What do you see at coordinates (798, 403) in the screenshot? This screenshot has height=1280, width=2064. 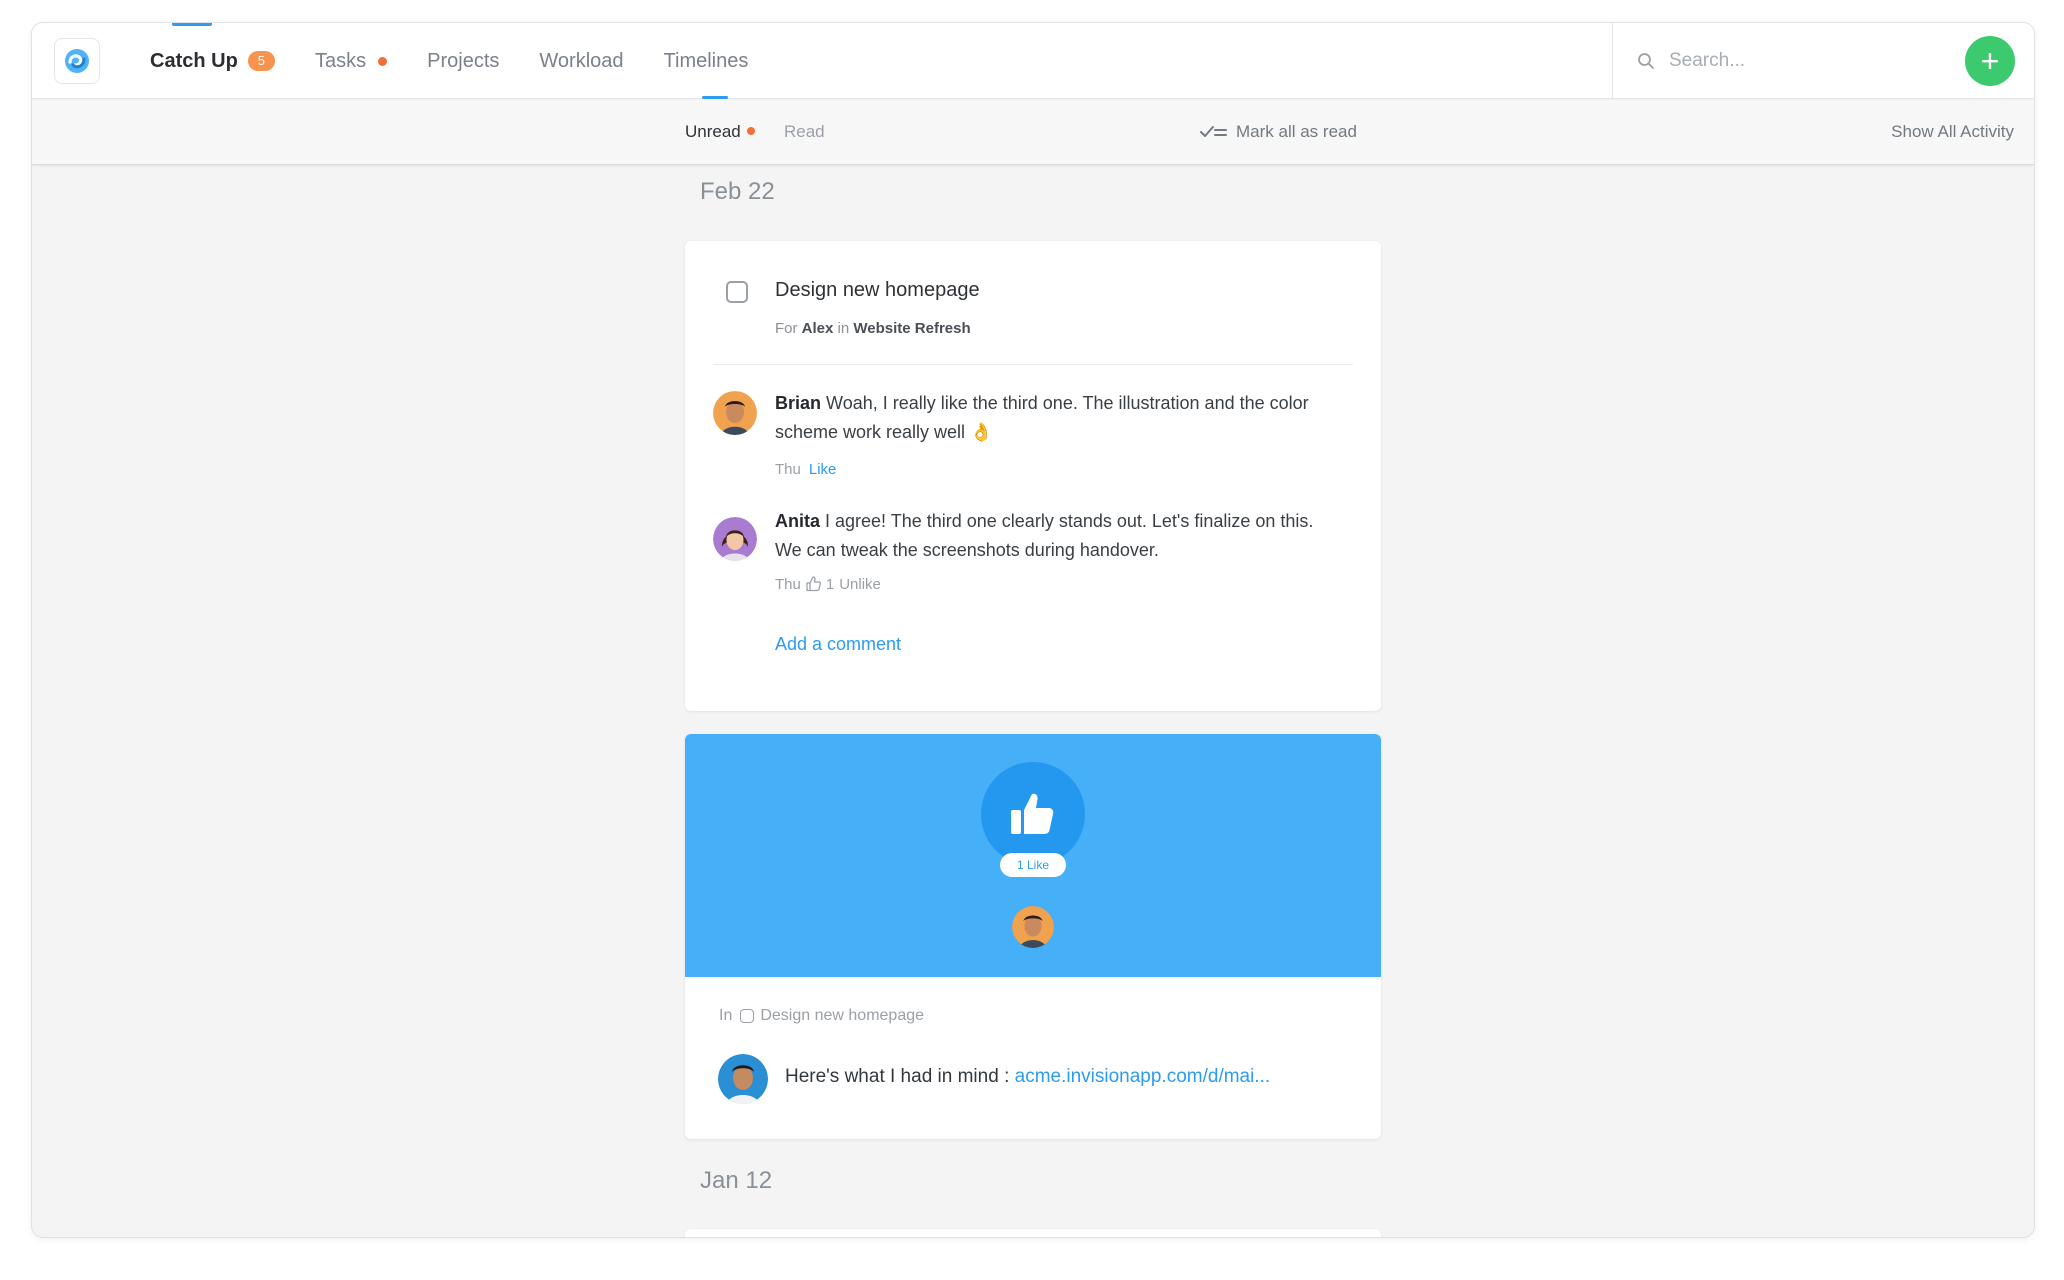 I see `comment-author: Brian` at bounding box center [798, 403].